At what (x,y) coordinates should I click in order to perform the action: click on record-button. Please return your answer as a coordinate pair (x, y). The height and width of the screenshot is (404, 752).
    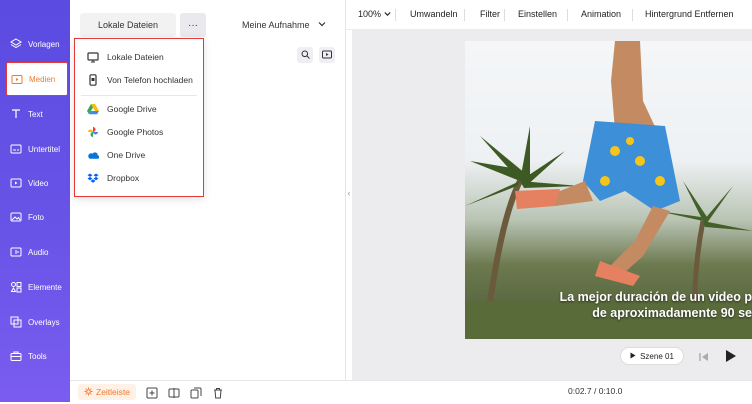
    Looking at the image, I should click on (327, 55).